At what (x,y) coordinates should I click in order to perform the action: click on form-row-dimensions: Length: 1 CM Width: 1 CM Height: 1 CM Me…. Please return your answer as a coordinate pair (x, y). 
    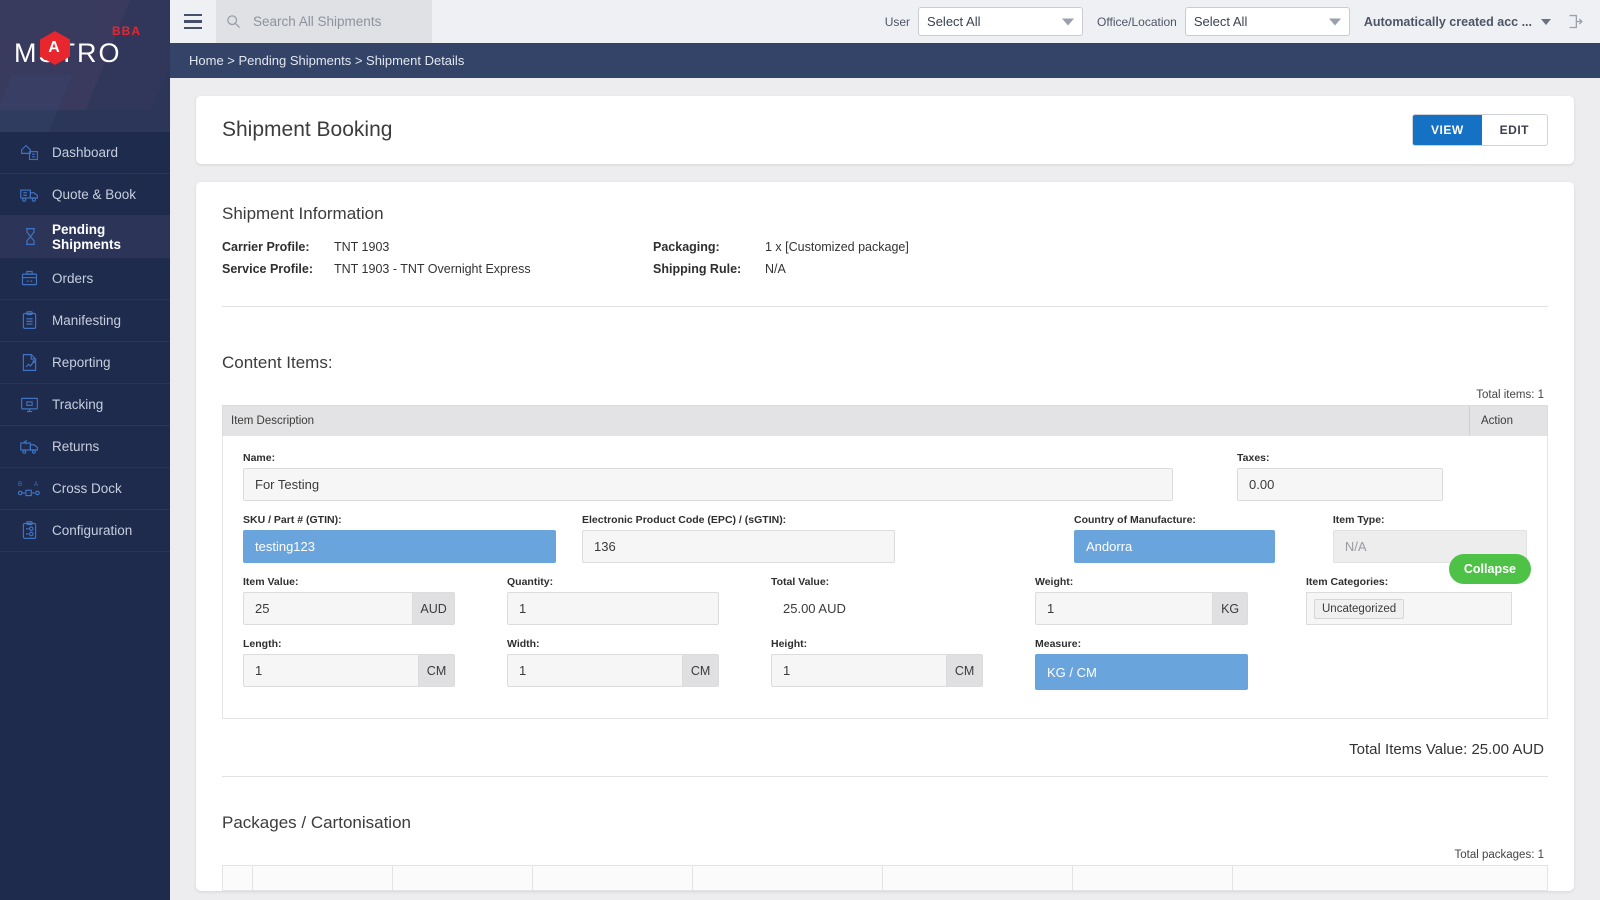
    Looking at the image, I should click on (885, 664).